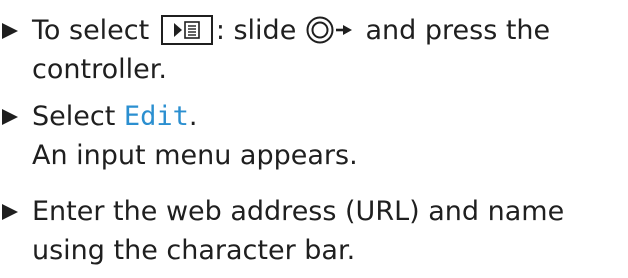  Describe the element at coordinates (186, 30) in the screenshot. I see `menu-list-icon` at that location.